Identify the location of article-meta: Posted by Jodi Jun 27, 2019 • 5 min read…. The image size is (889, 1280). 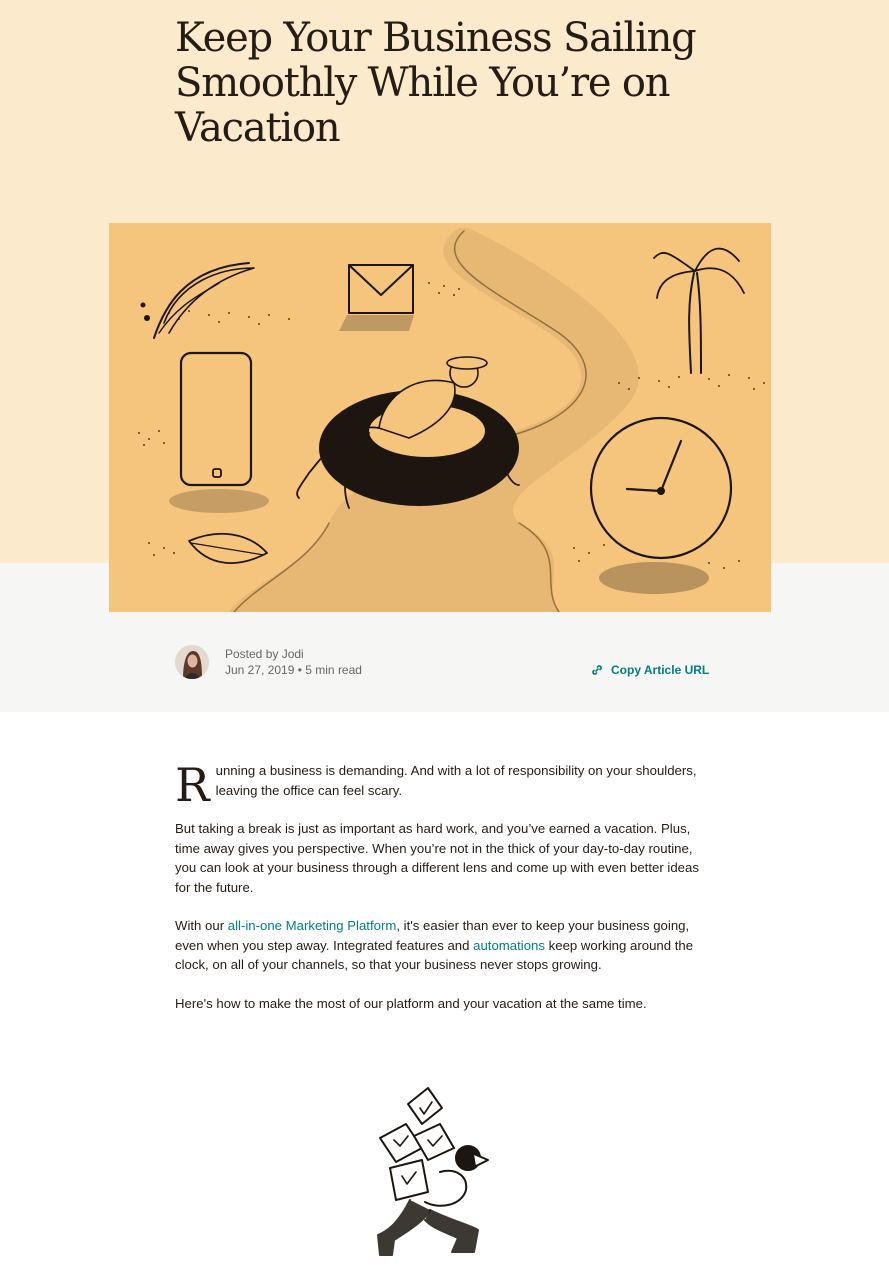
(445, 663).